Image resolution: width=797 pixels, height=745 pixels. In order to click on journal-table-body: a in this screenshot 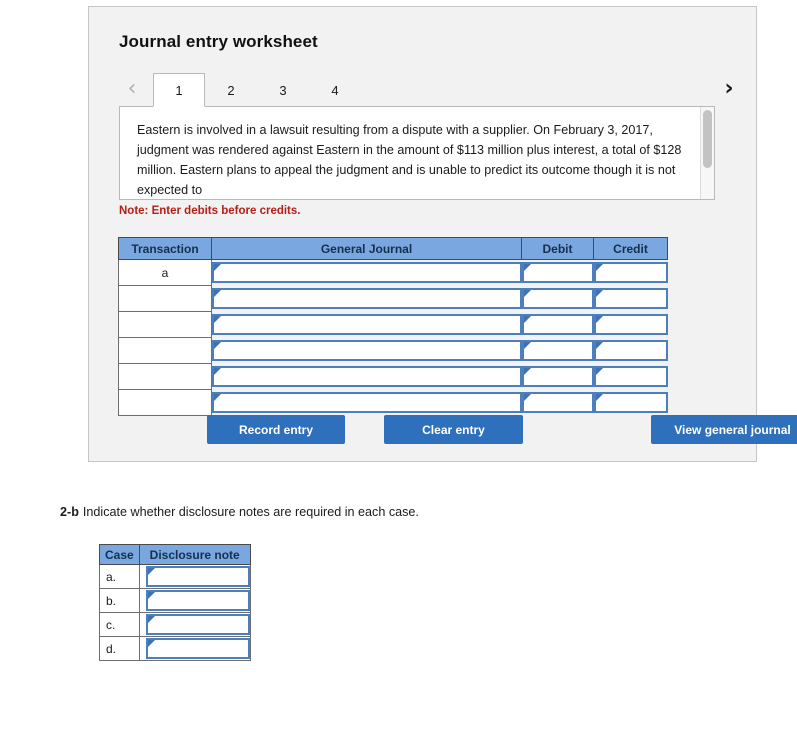, I will do `click(393, 337)`.